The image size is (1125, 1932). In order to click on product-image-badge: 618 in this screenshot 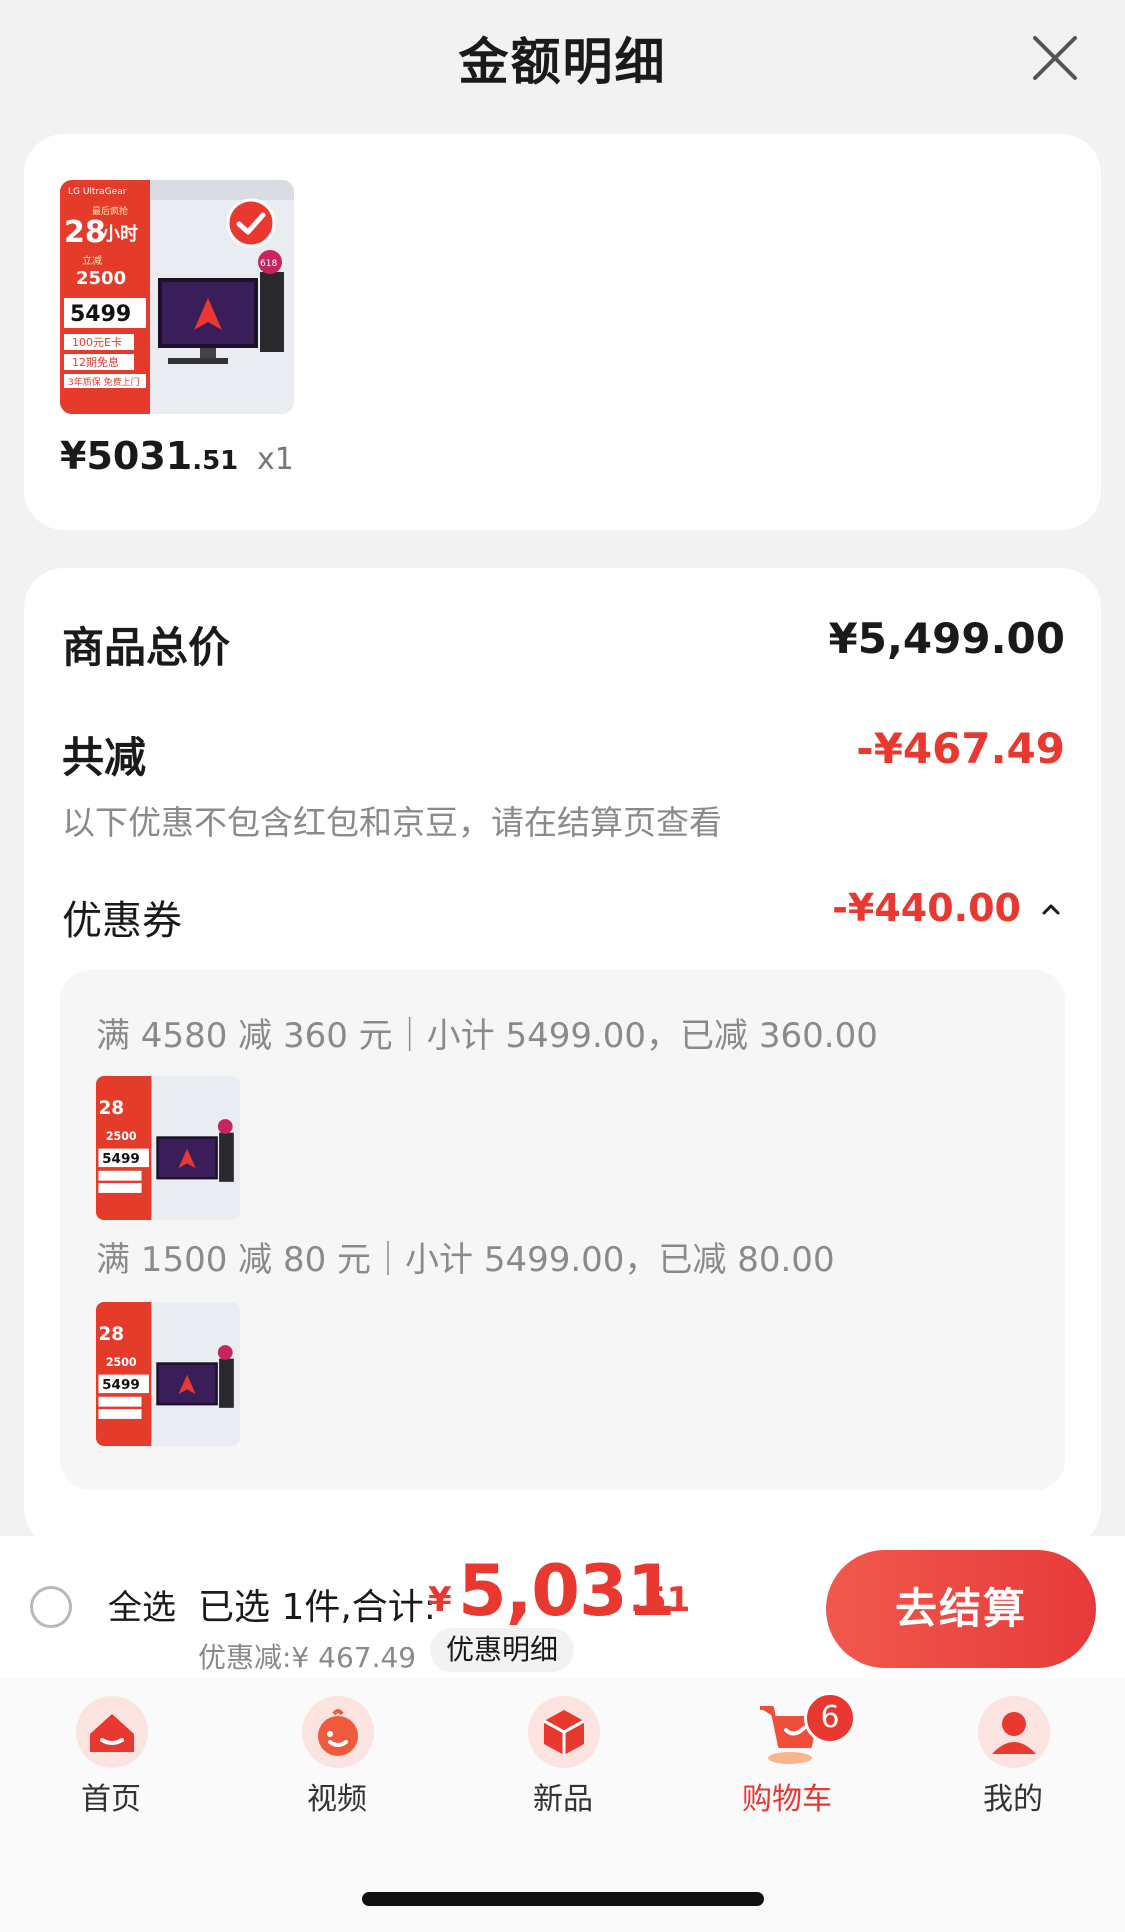, I will do `click(268, 264)`.